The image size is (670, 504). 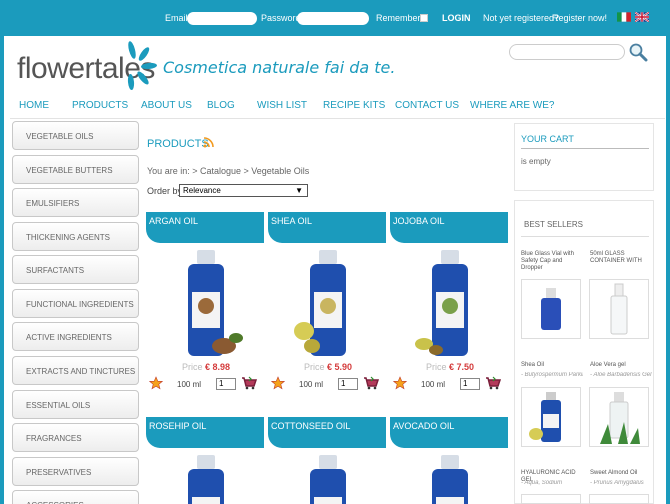 What do you see at coordinates (206, 477) in the screenshot?
I see `rosehip-oil-bottle-image` at bounding box center [206, 477].